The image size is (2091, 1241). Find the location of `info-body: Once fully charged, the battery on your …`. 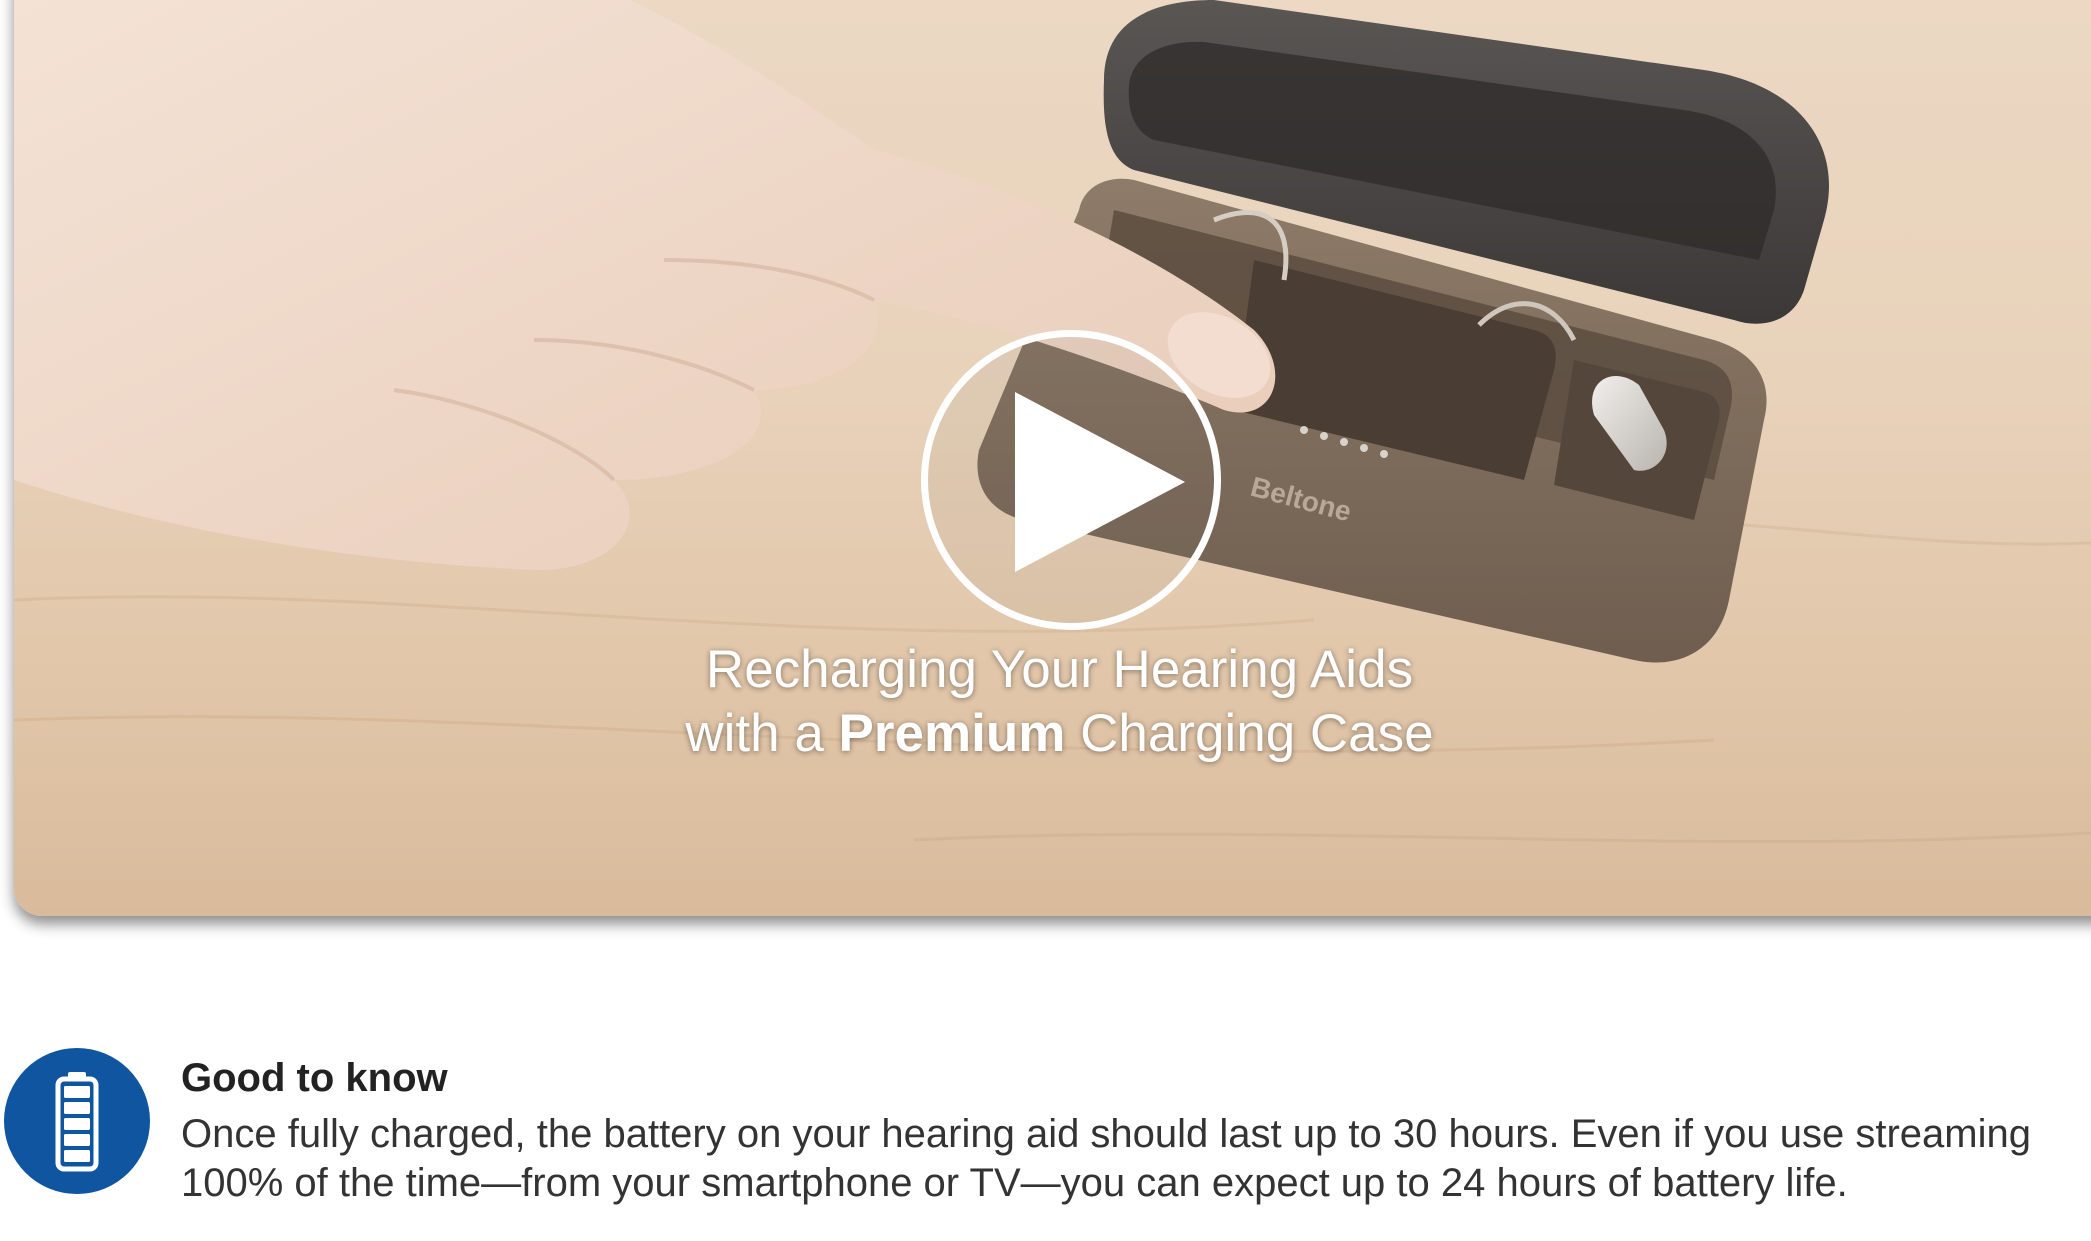

info-body: Once fully charged, the battery on your … is located at coordinates (1136, 1159).